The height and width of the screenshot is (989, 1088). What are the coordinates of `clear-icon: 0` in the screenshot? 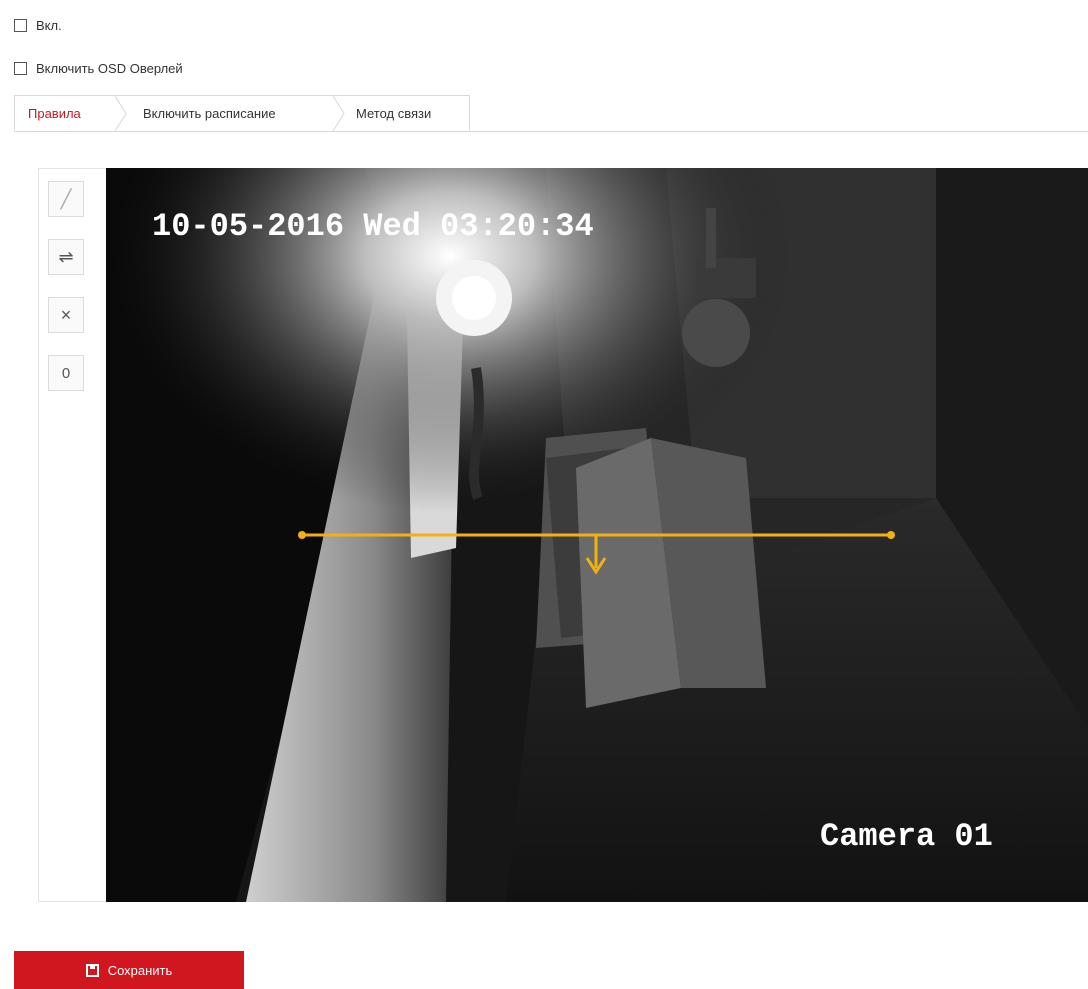 It's located at (66, 373).